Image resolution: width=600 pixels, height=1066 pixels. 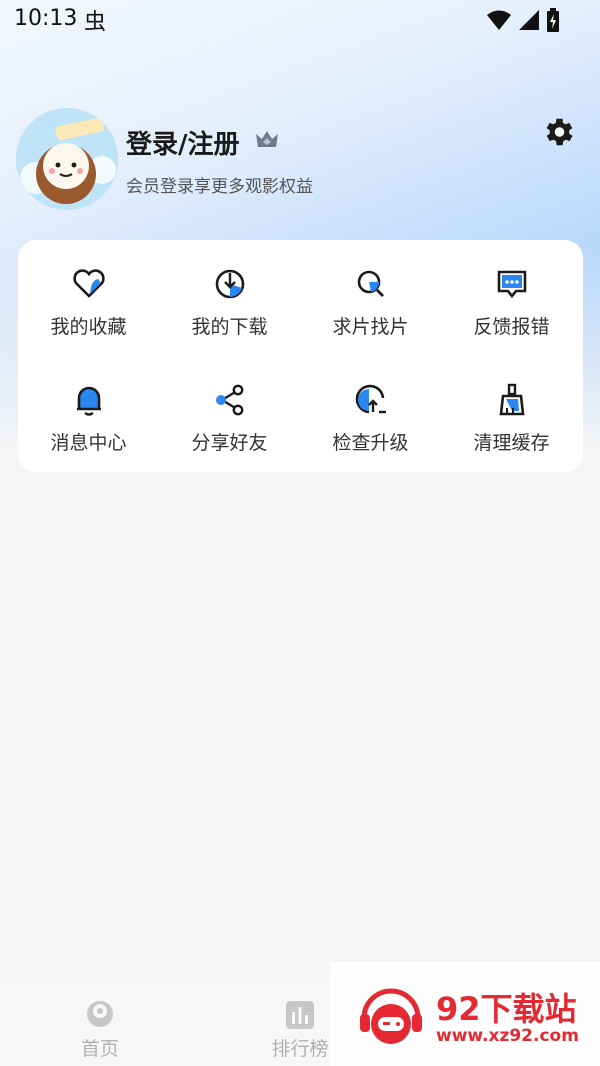 What do you see at coordinates (300, 20) in the screenshot?
I see `status-bar: 10:13 虫` at bounding box center [300, 20].